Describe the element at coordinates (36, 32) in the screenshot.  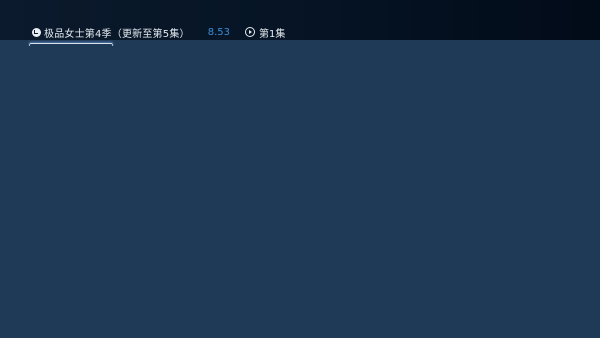
I see `history-icon` at that location.